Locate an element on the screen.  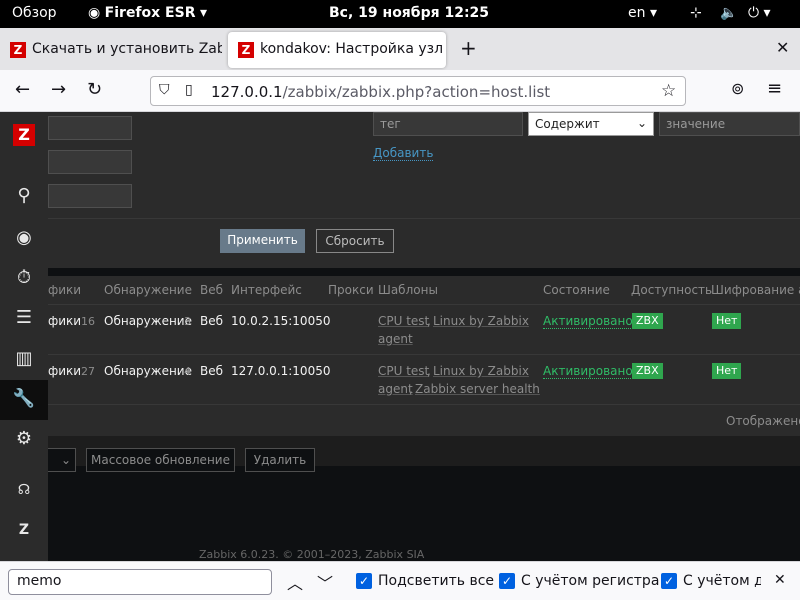
volume-icon: 🔈 is located at coordinates (728, 13).